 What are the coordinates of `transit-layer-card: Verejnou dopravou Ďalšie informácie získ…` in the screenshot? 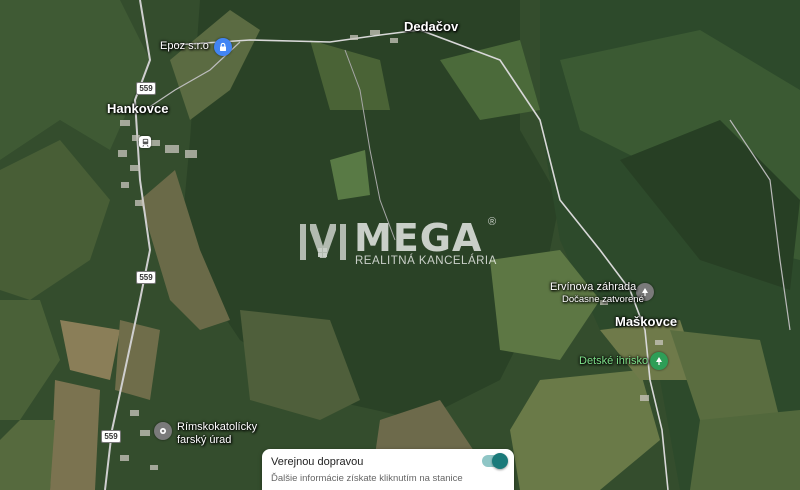 It's located at (388, 469).